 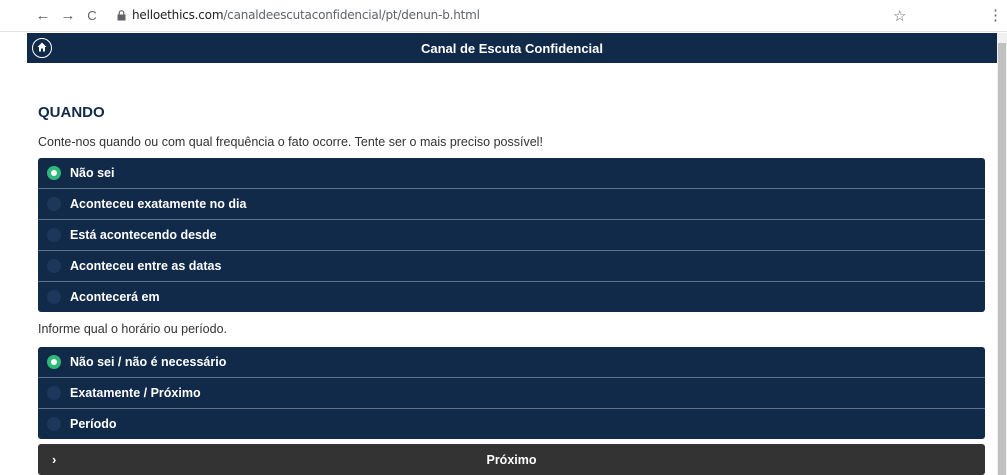 I want to click on when-option: Aconteceu exatamente no dia, so click(x=511, y=204).